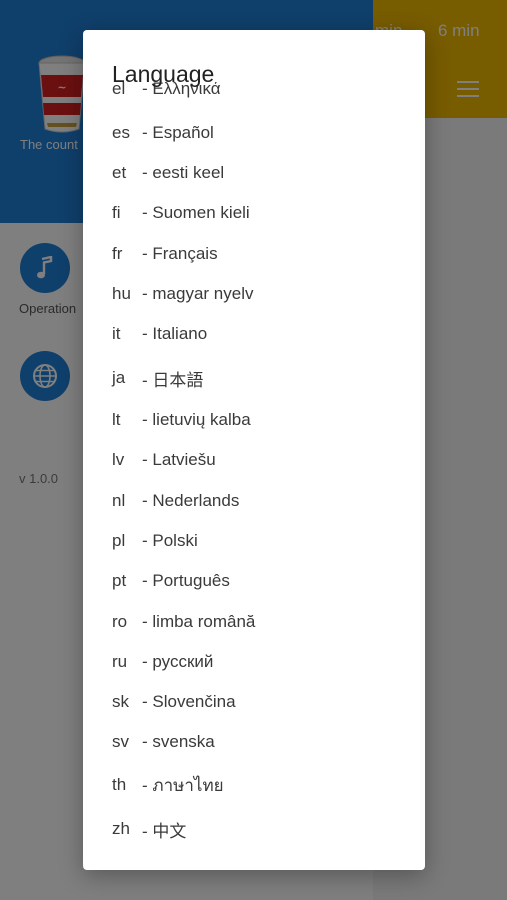  What do you see at coordinates (119, 784) in the screenshot?
I see `language-code: th` at bounding box center [119, 784].